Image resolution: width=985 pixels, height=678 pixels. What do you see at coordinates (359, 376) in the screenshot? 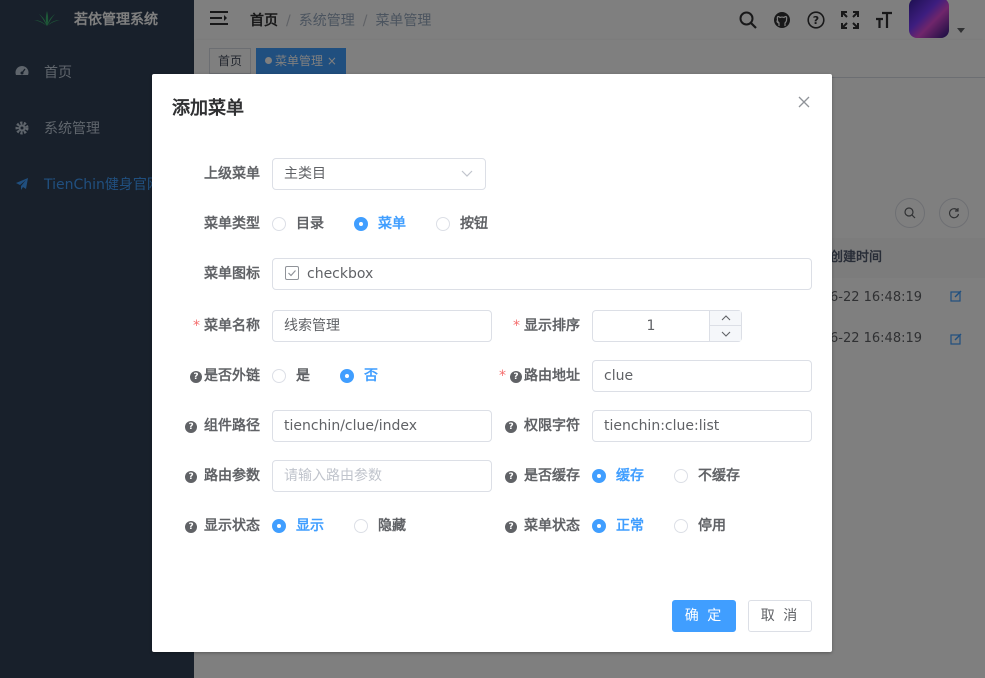
I see `is-frame-radio-no: 否` at bounding box center [359, 376].